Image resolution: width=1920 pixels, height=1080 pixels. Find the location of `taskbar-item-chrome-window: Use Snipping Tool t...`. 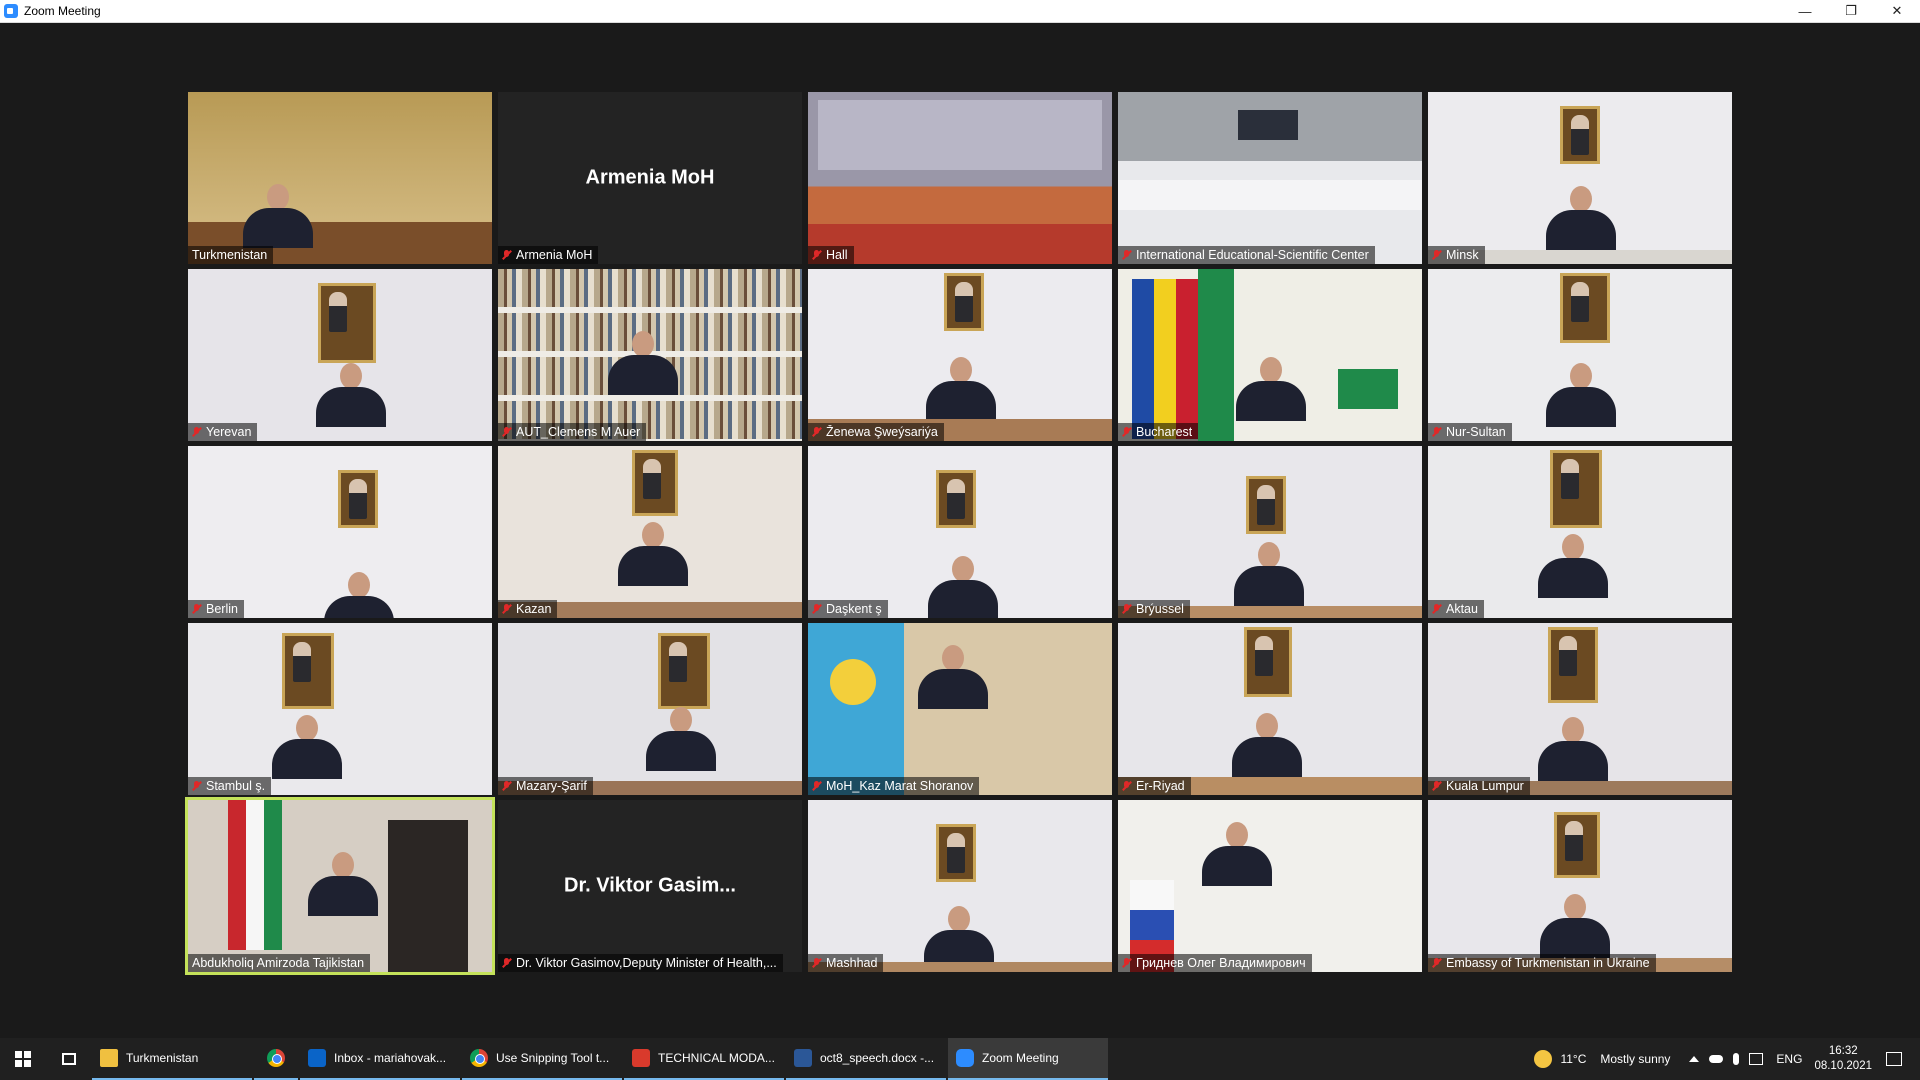

taskbar-item-chrome-window: Use Snipping Tool t... is located at coordinates (542, 1059).